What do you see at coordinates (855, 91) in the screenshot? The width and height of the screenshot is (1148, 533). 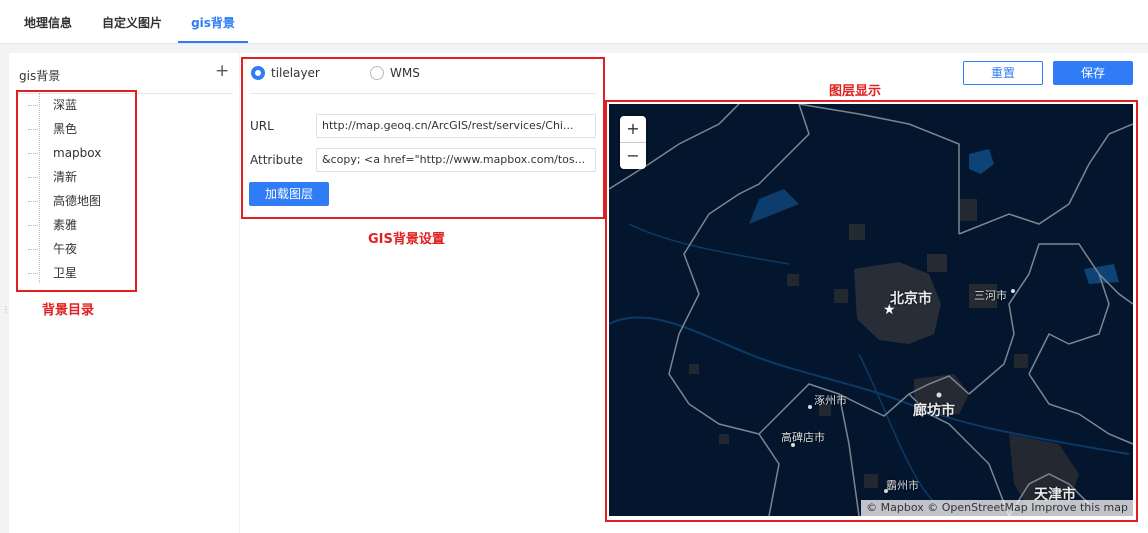 I see `display-annotation: 图层显示` at bounding box center [855, 91].